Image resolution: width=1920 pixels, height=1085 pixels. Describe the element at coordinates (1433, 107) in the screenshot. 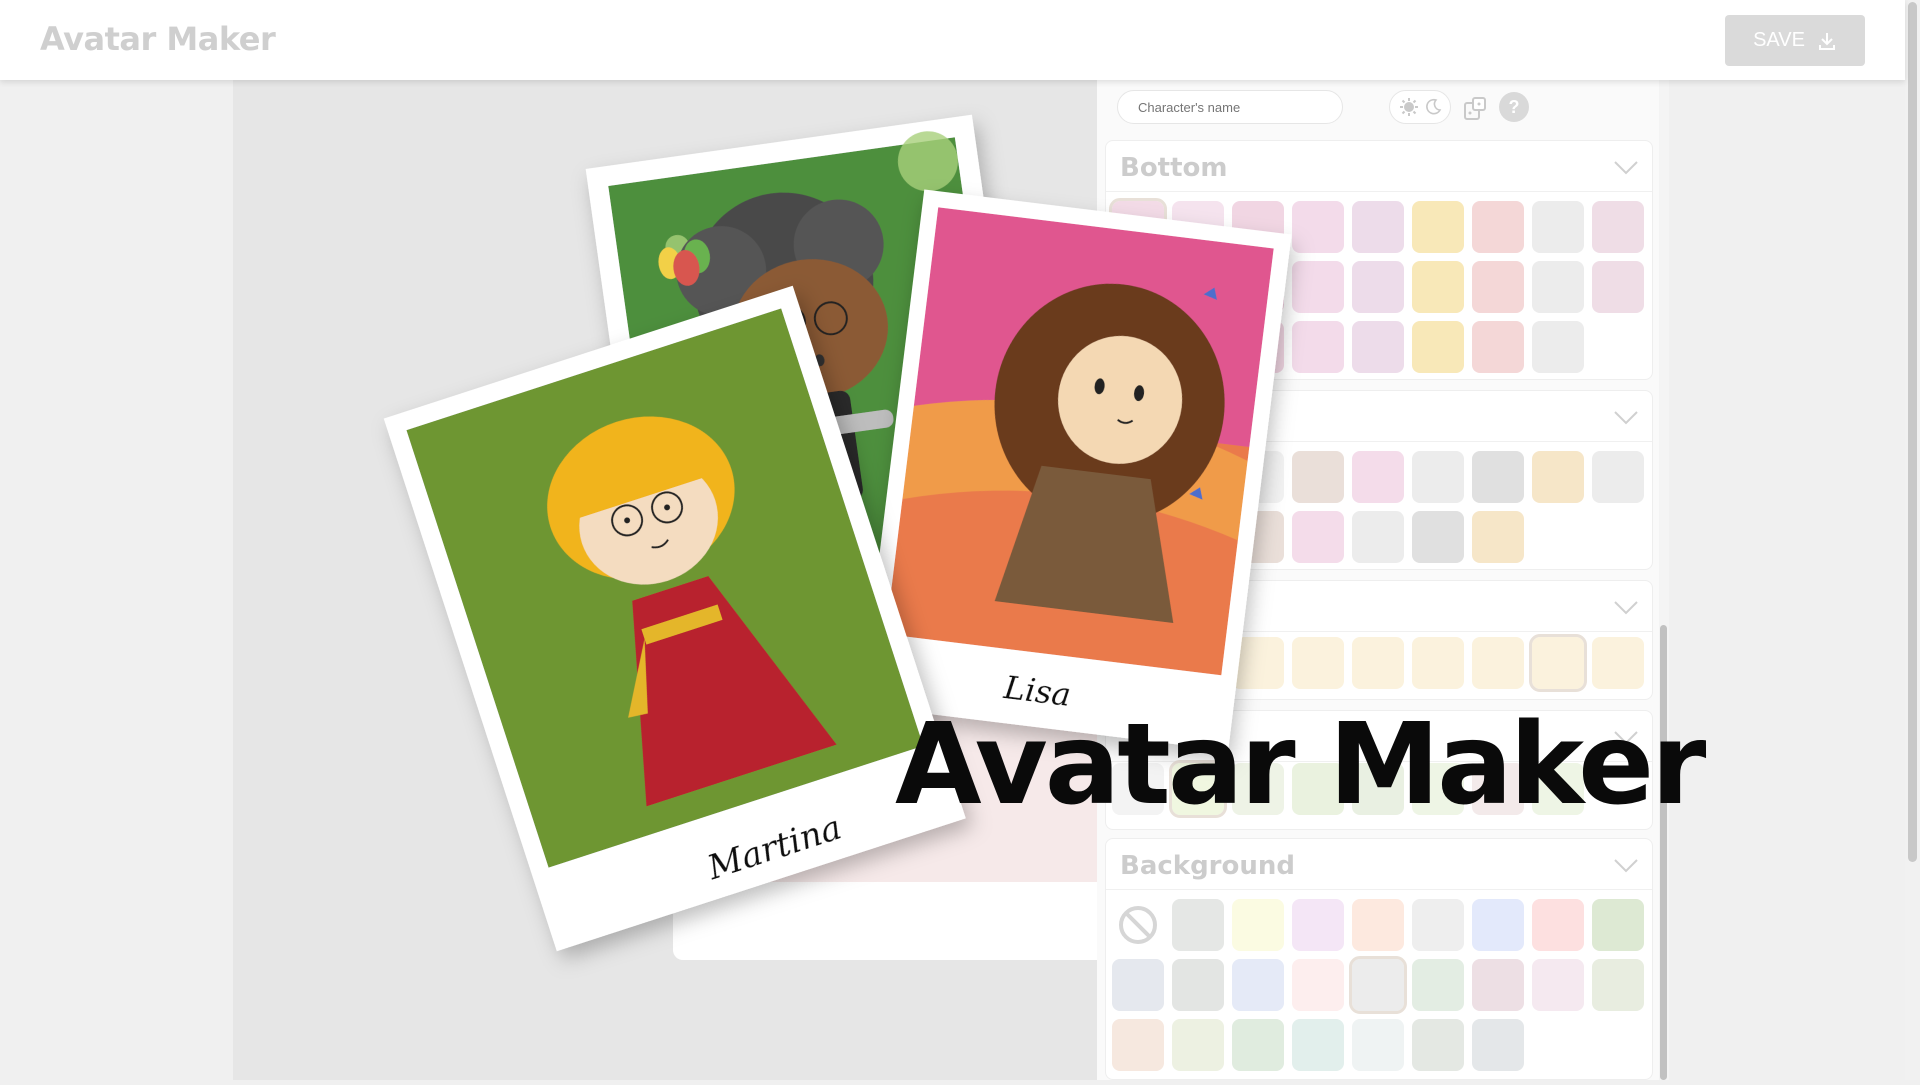

I see `moon-icon` at that location.